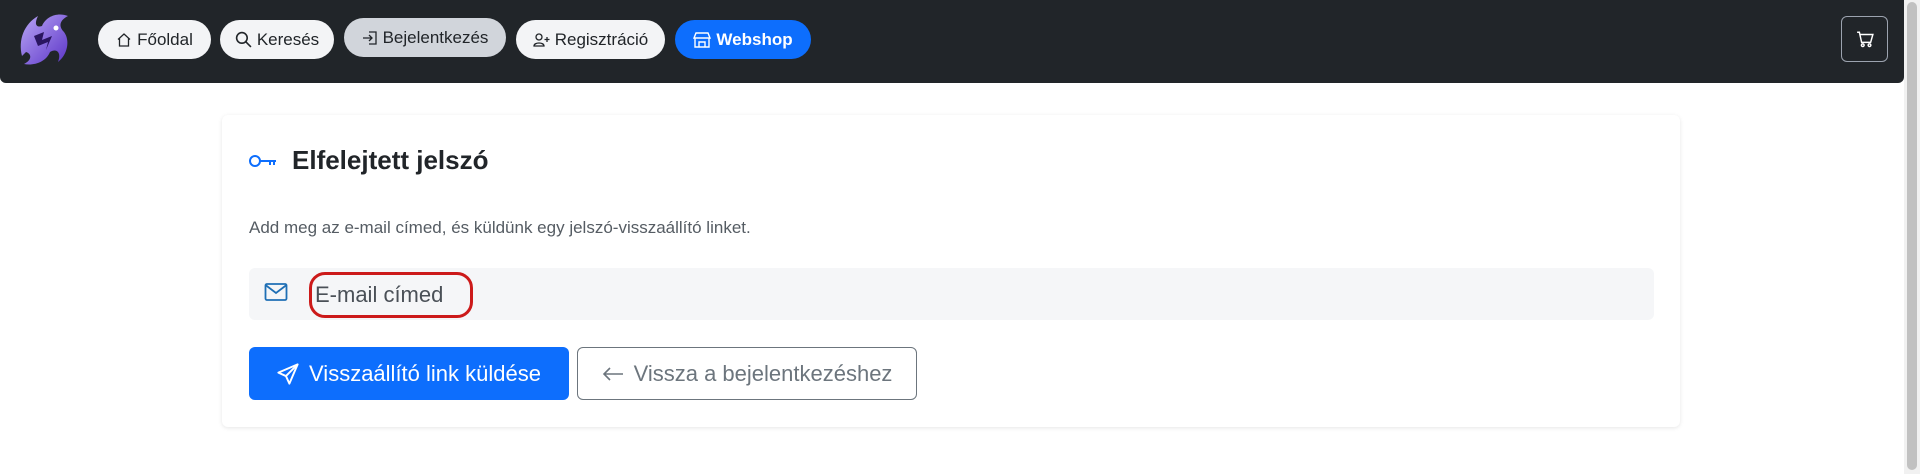  Describe the element at coordinates (951, 294) in the screenshot. I see `email-input-group` at that location.